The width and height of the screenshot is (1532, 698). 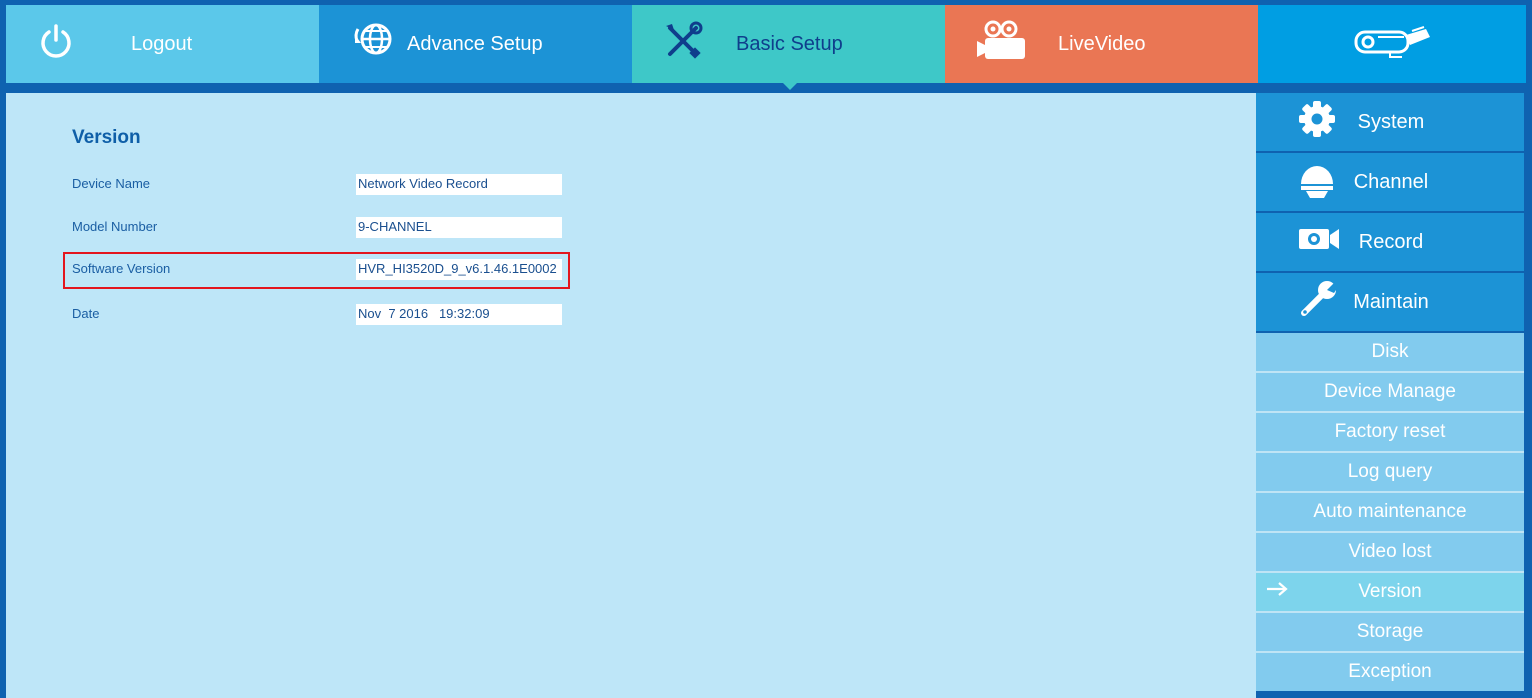 I want to click on submenu-item-label: Auto maintenance, so click(x=1390, y=511).